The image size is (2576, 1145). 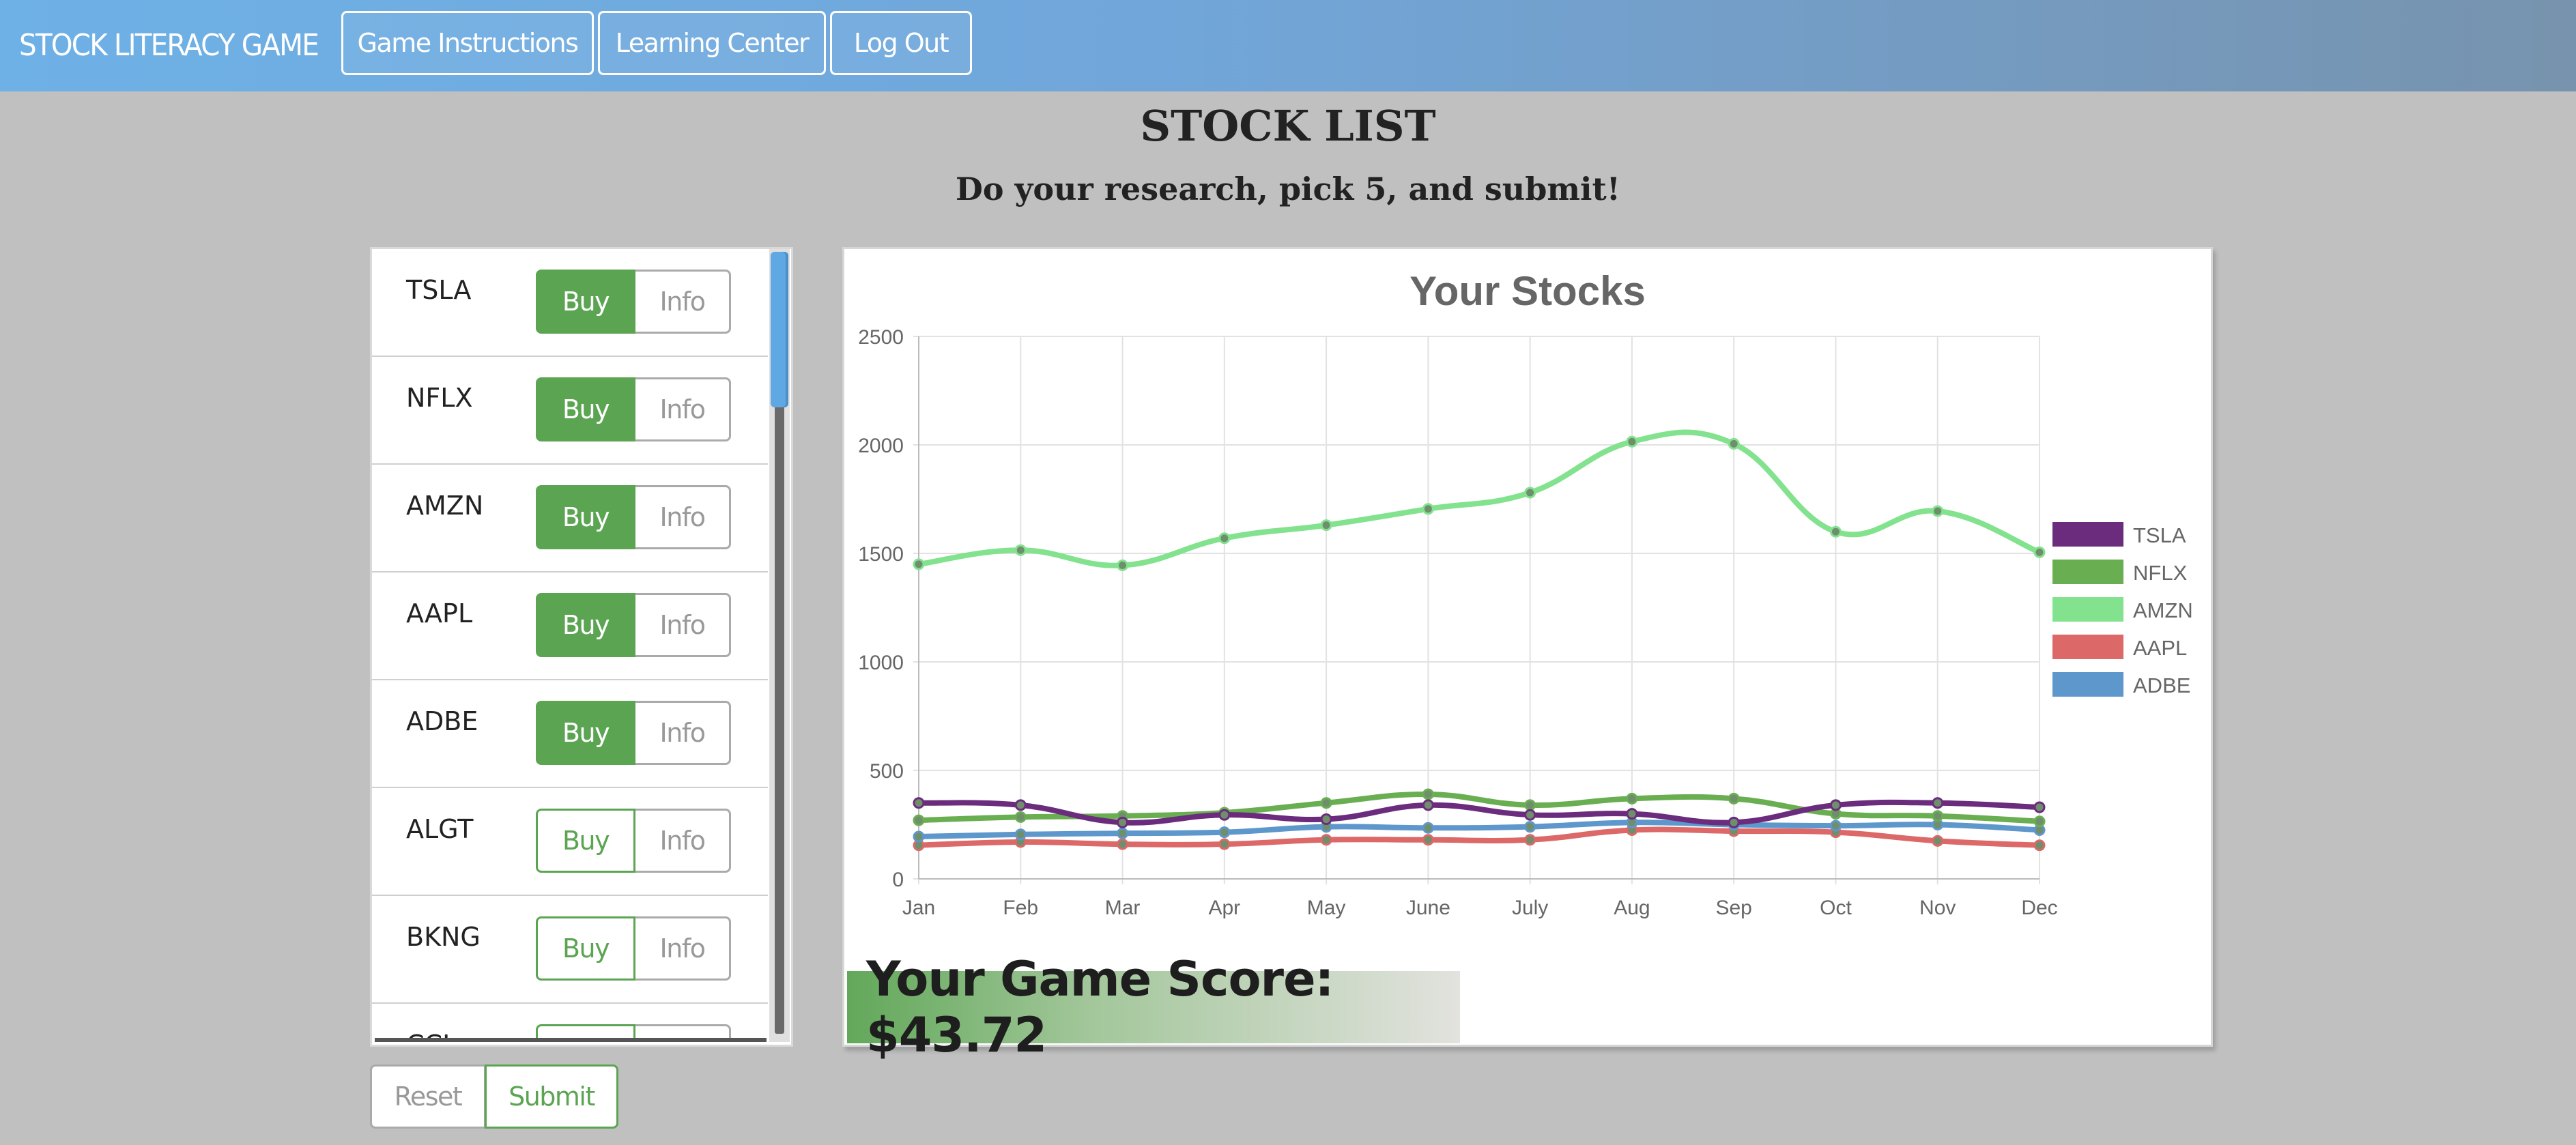 I want to click on stock-ticker: TSLA, so click(x=439, y=290).